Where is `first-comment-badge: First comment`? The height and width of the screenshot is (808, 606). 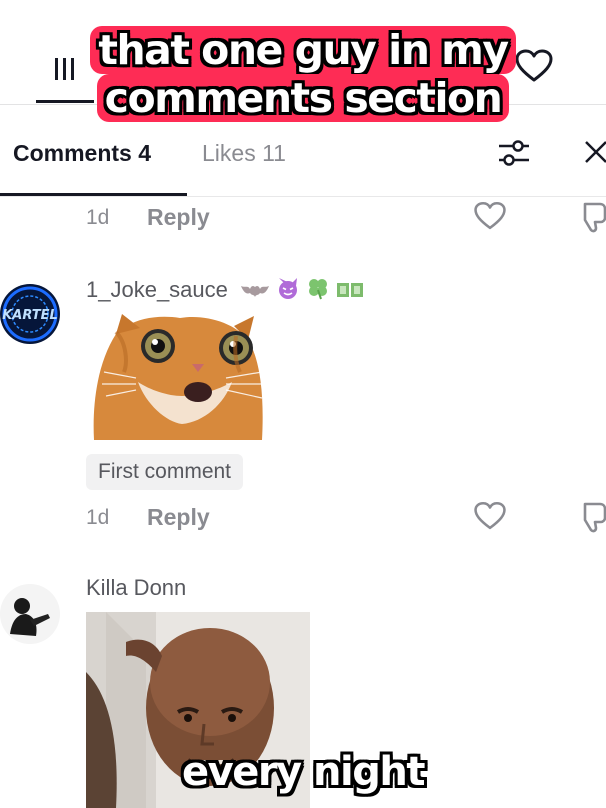
first-comment-badge: First comment is located at coordinates (165, 472).